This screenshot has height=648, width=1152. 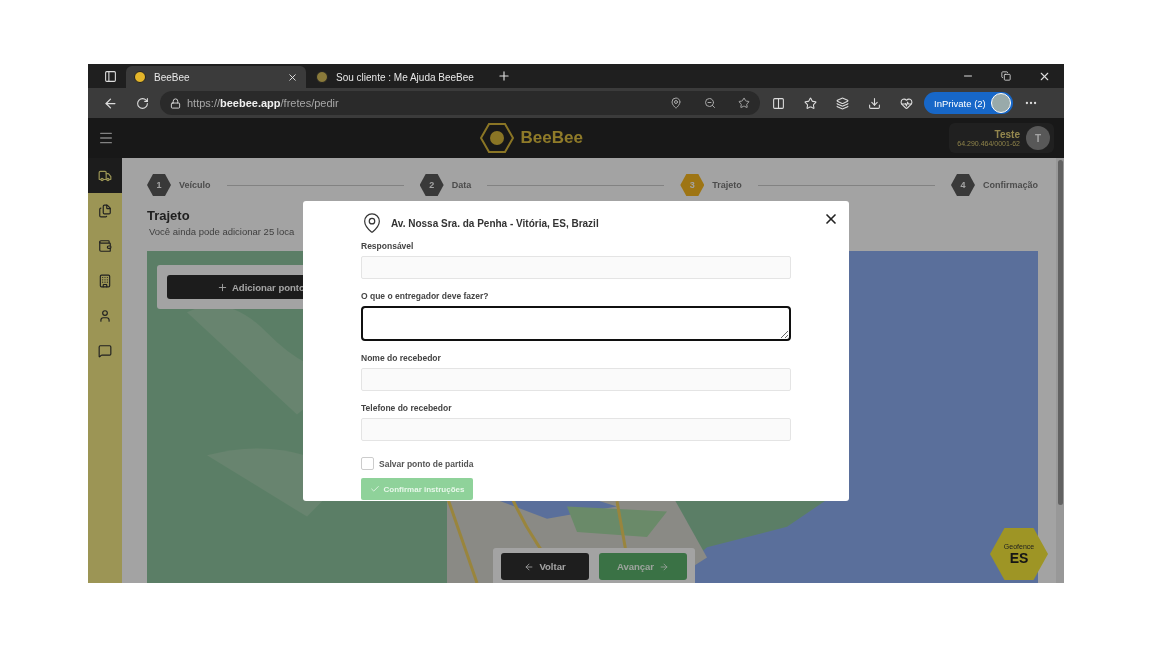 I want to click on truck-icon, so click(x=105, y=175).